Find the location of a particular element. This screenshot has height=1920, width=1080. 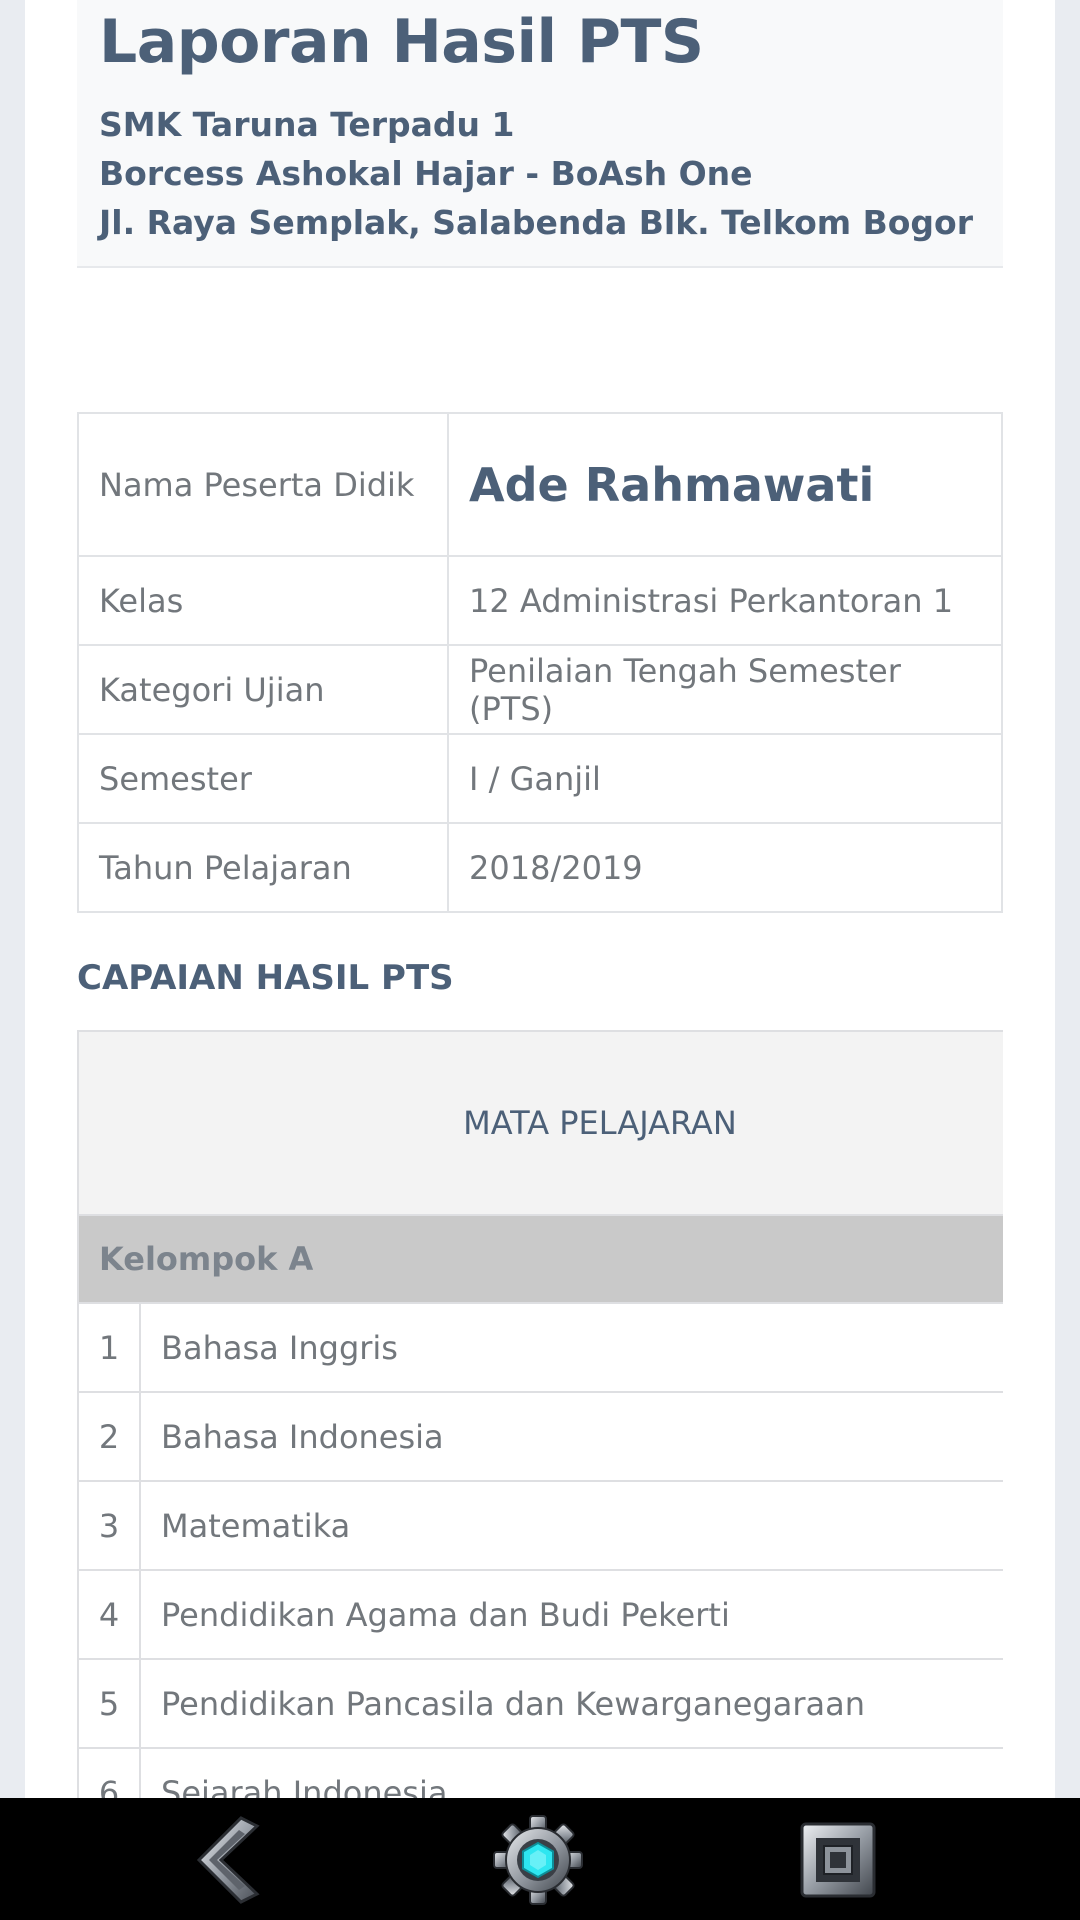

subject-name: Bahasa Inggris is located at coordinates (571, 1347).